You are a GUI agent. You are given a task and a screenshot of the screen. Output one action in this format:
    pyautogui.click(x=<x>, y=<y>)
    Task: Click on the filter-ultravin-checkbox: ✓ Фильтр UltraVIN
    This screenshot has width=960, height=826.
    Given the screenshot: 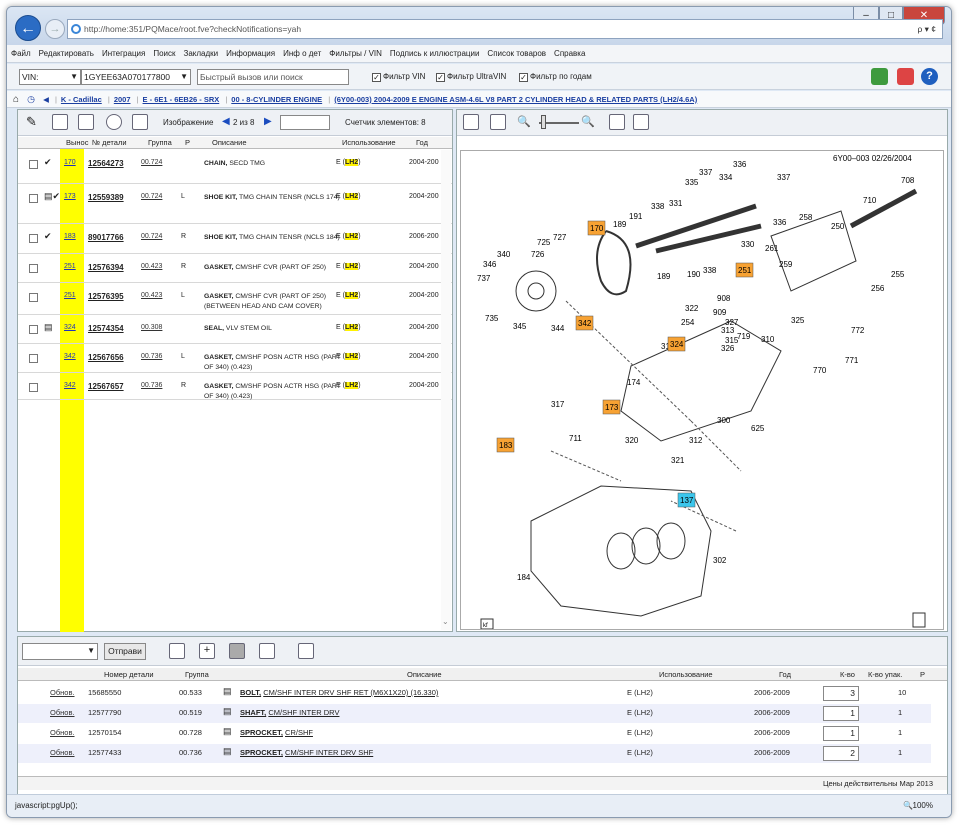 What is the action you would take?
    pyautogui.click(x=471, y=77)
    